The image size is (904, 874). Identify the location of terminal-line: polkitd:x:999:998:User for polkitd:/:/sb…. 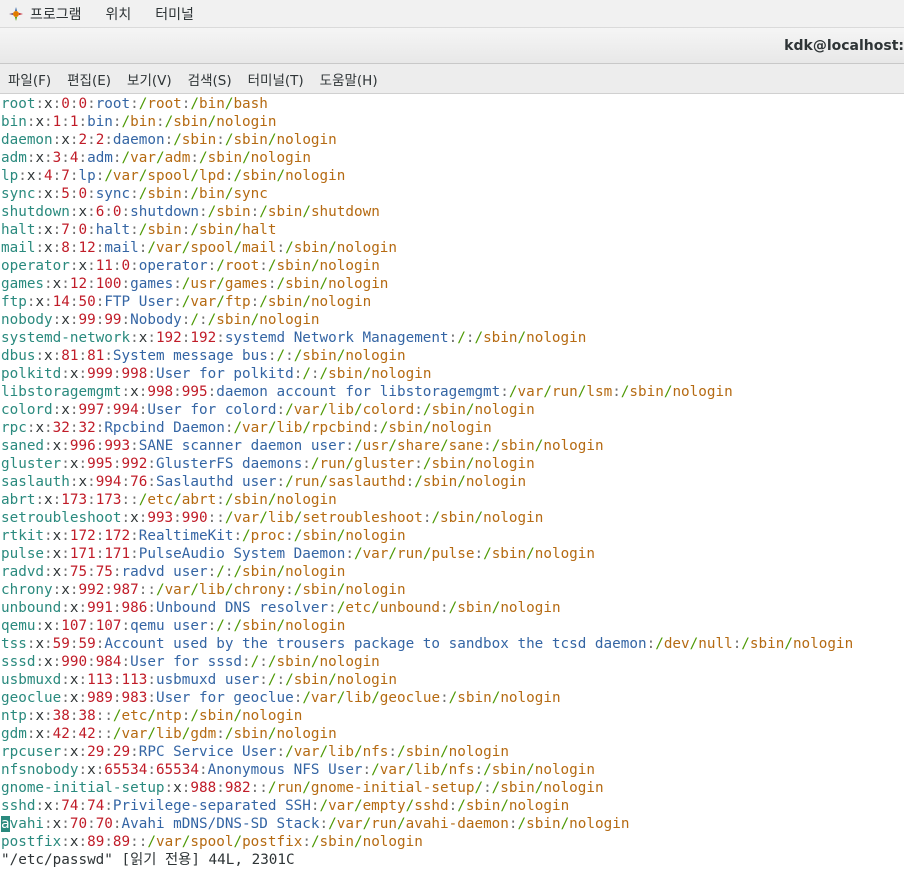
(216, 374).